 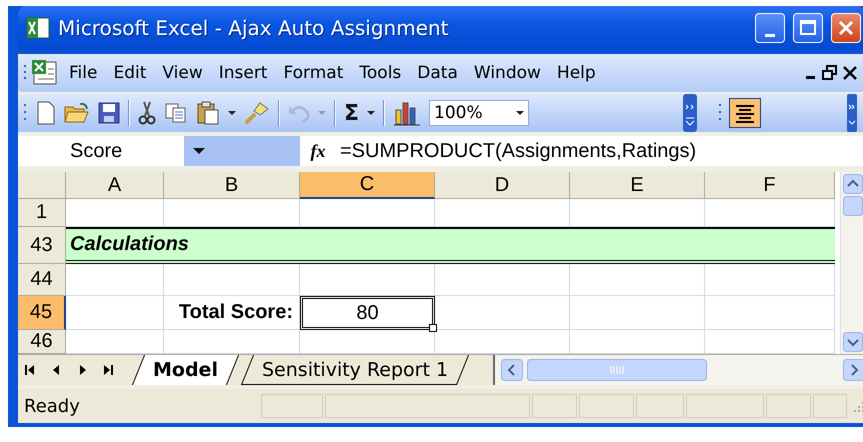 I want to click on scroll-thumb, so click(x=853, y=206).